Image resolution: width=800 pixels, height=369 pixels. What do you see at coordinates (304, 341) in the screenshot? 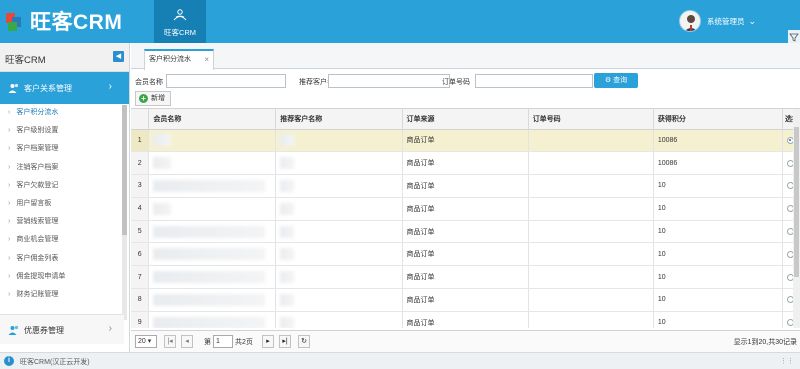
I see `refresh-icon: ↻` at bounding box center [304, 341].